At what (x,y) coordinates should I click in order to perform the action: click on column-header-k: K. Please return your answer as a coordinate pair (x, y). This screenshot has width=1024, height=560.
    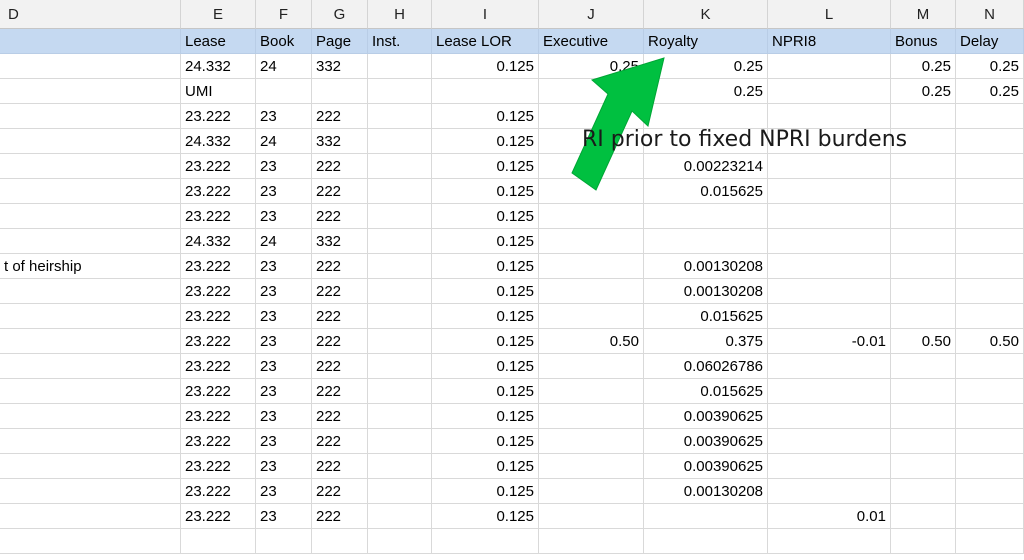
    Looking at the image, I should click on (706, 14).